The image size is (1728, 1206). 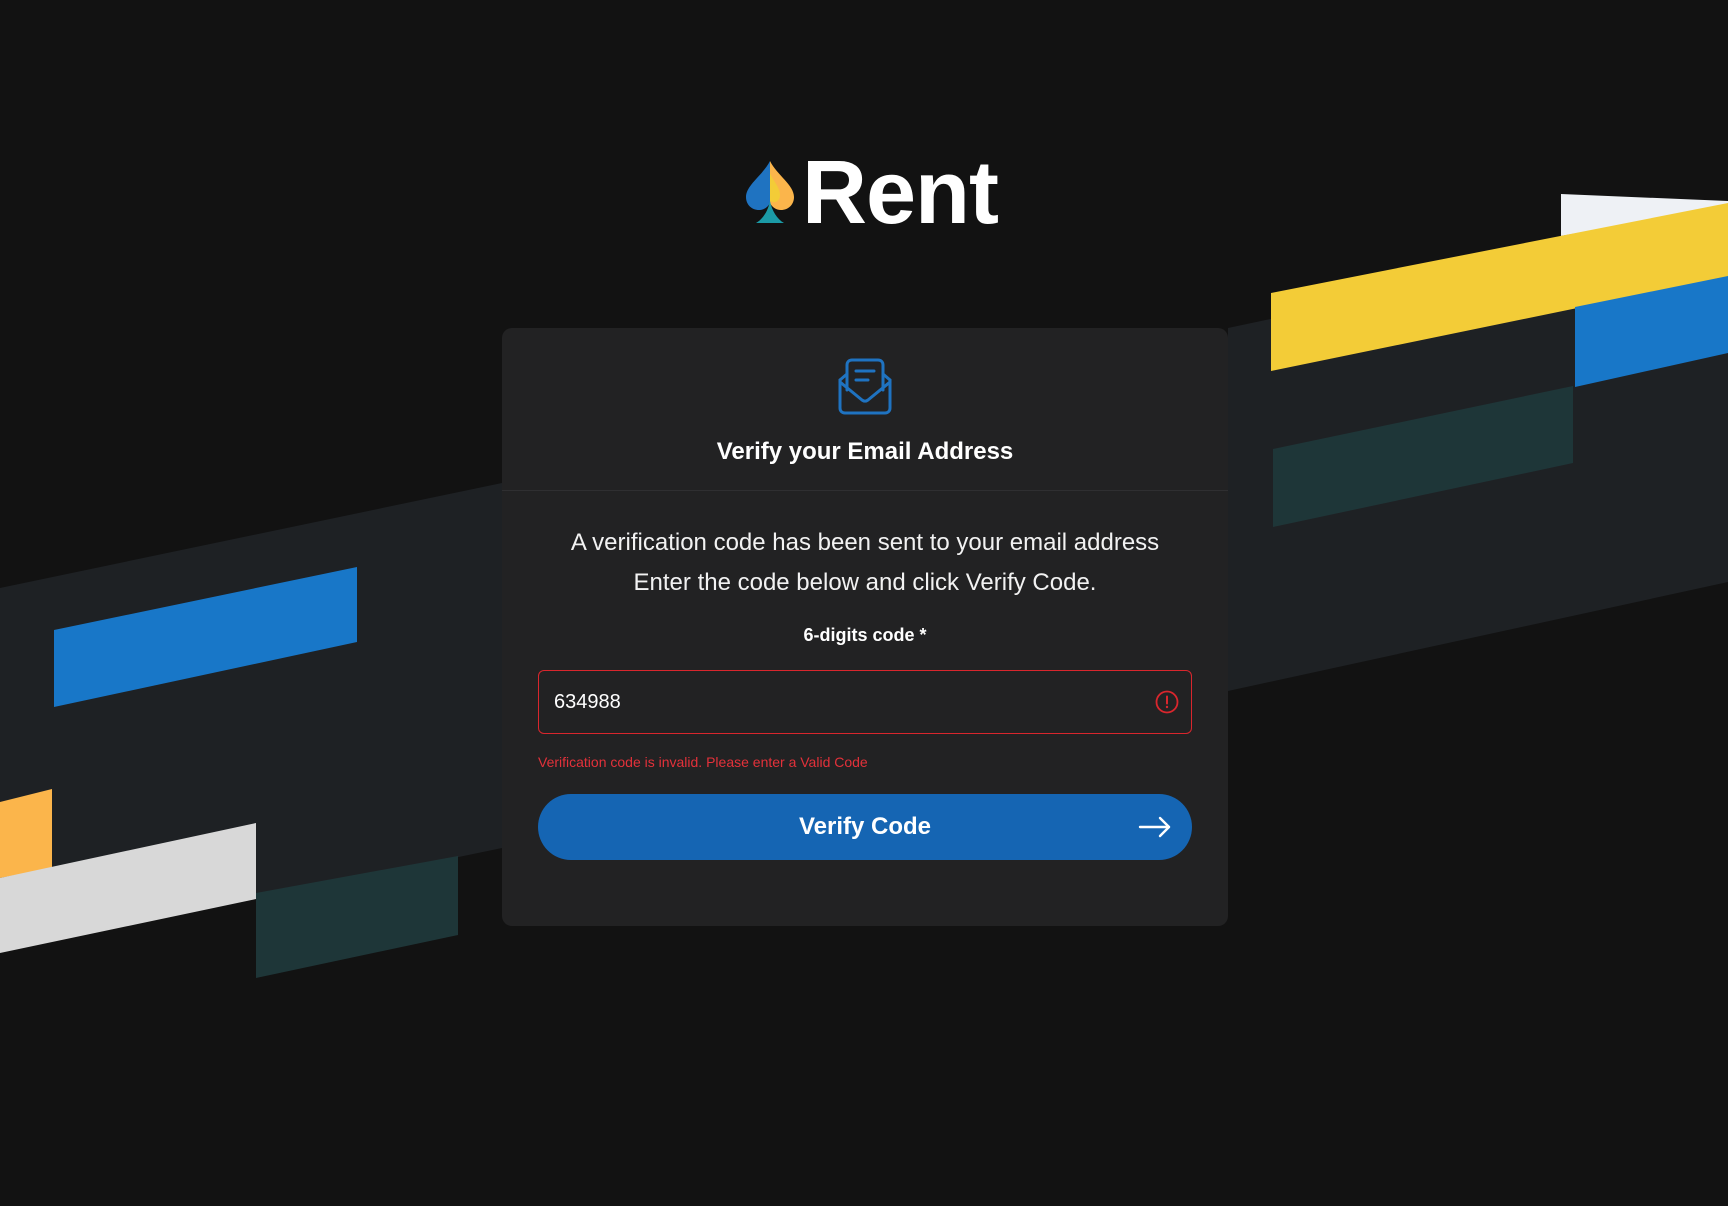 I want to click on code-field-label: 6-digits code *, so click(x=865, y=635).